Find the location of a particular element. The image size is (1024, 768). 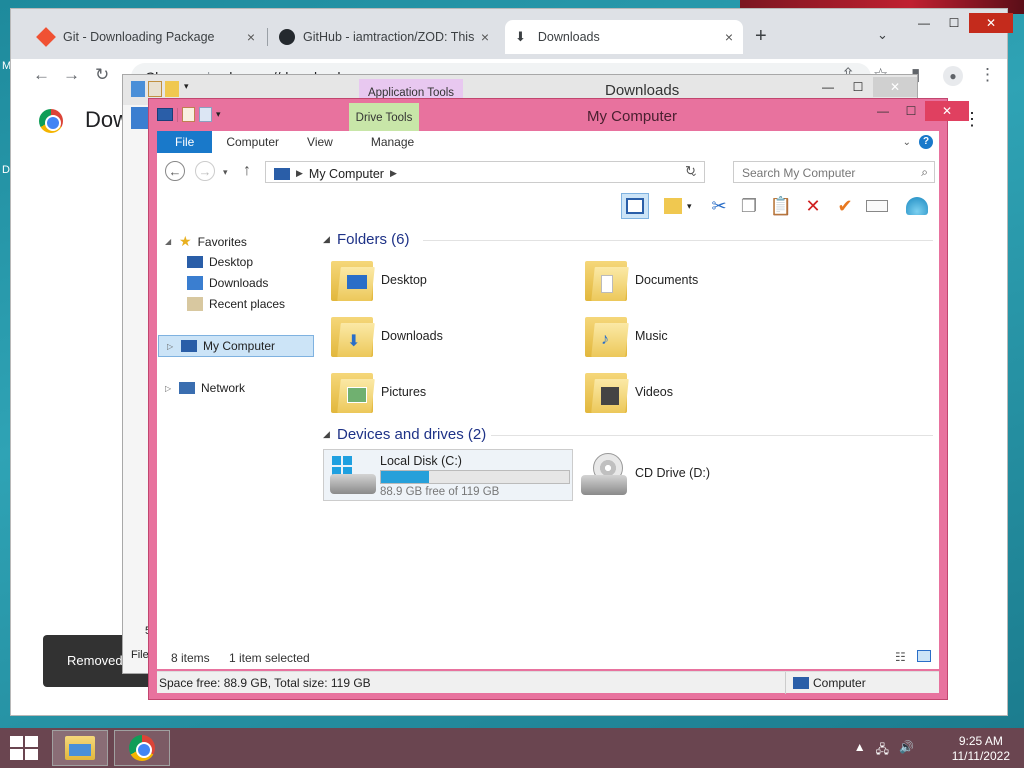

download-icon: ⬇ is located at coordinates (520, 36).